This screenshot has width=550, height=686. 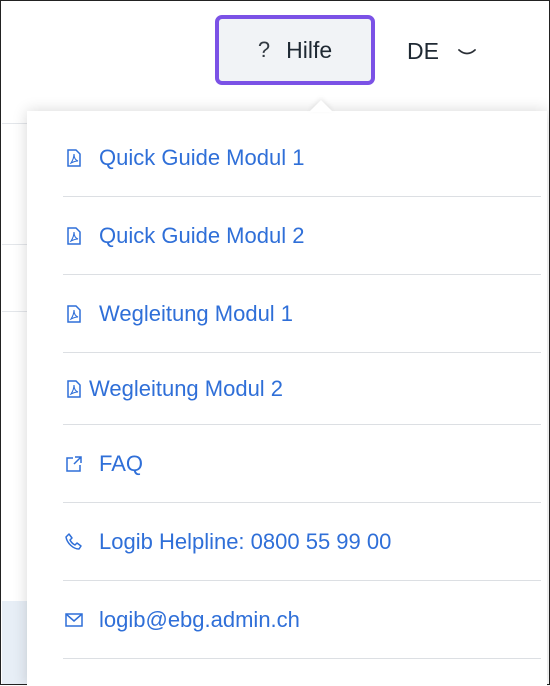 I want to click on language-label: DE, so click(x=423, y=50).